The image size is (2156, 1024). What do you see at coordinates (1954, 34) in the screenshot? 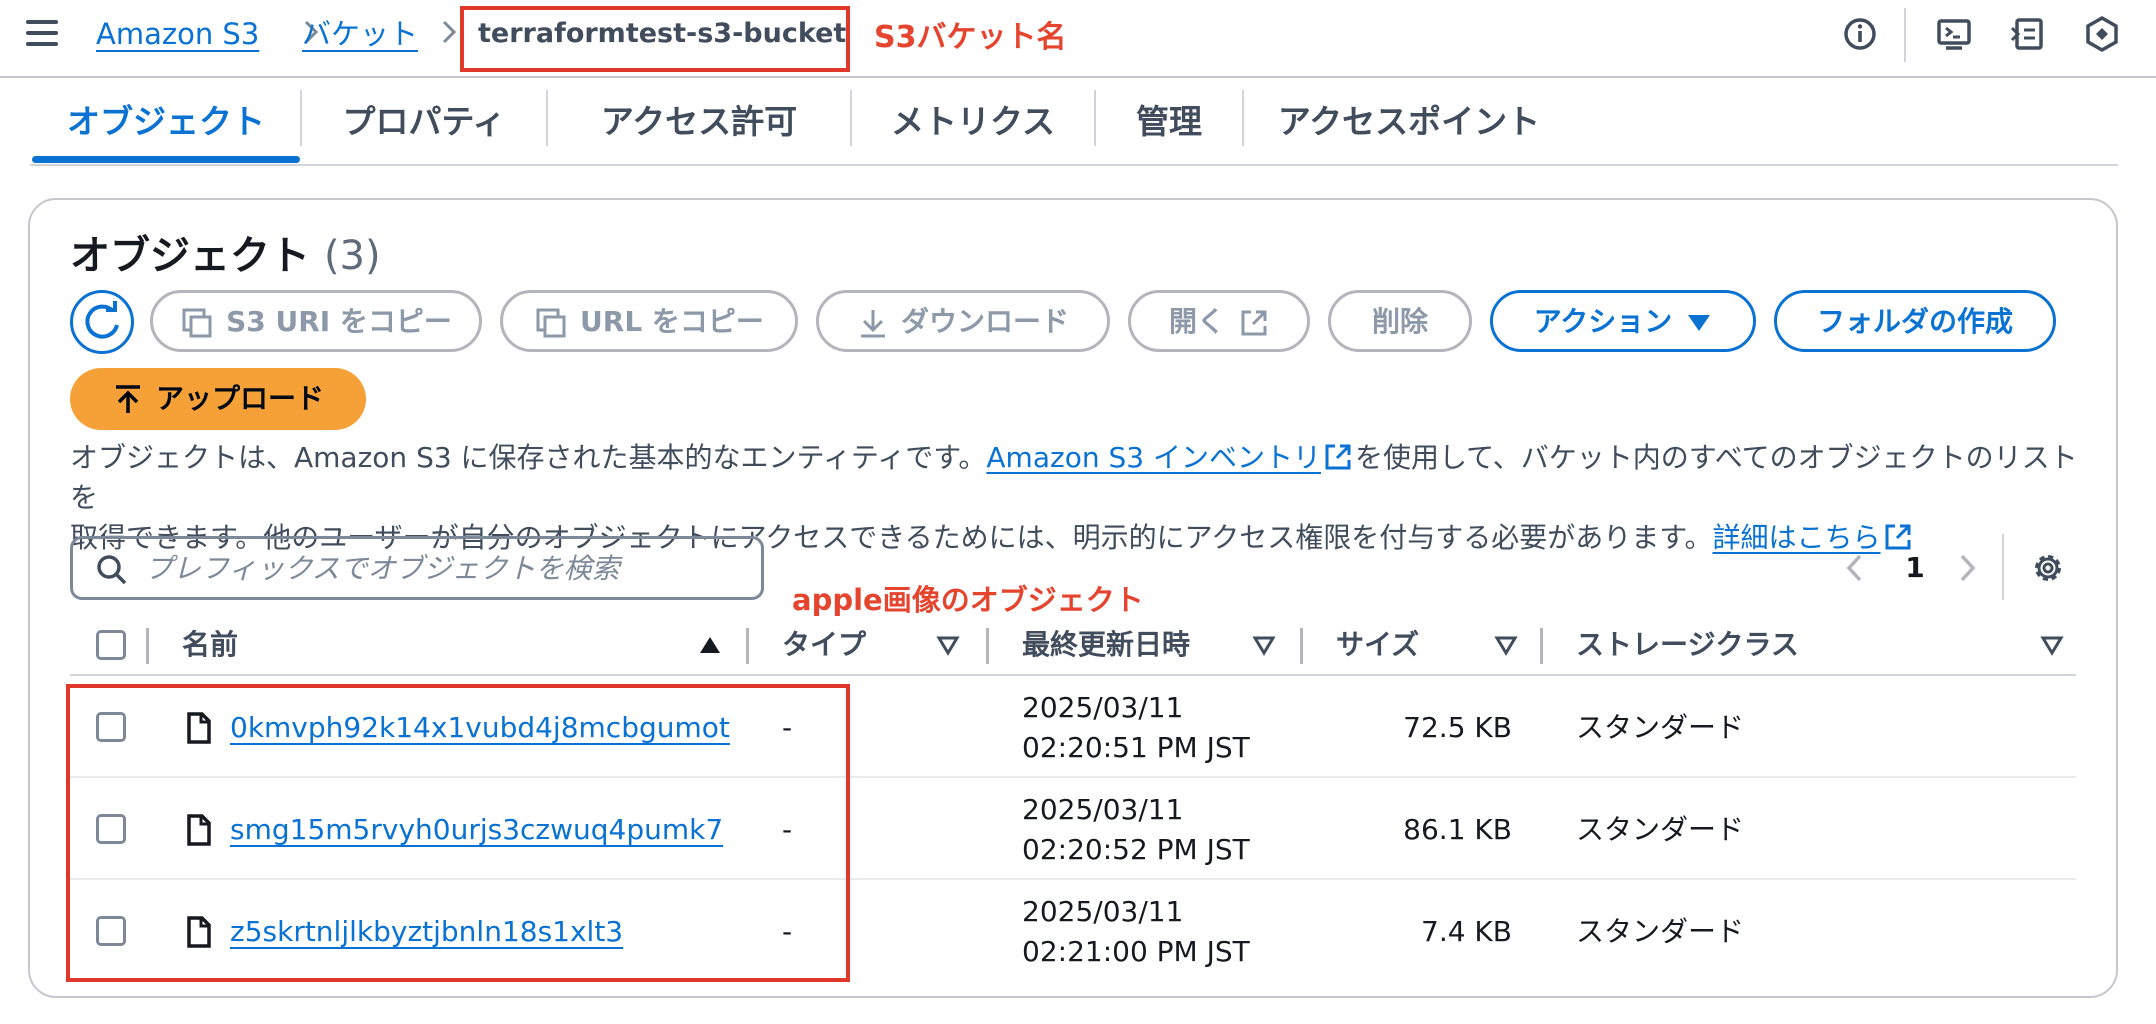
I see `cloudshell-icon` at bounding box center [1954, 34].